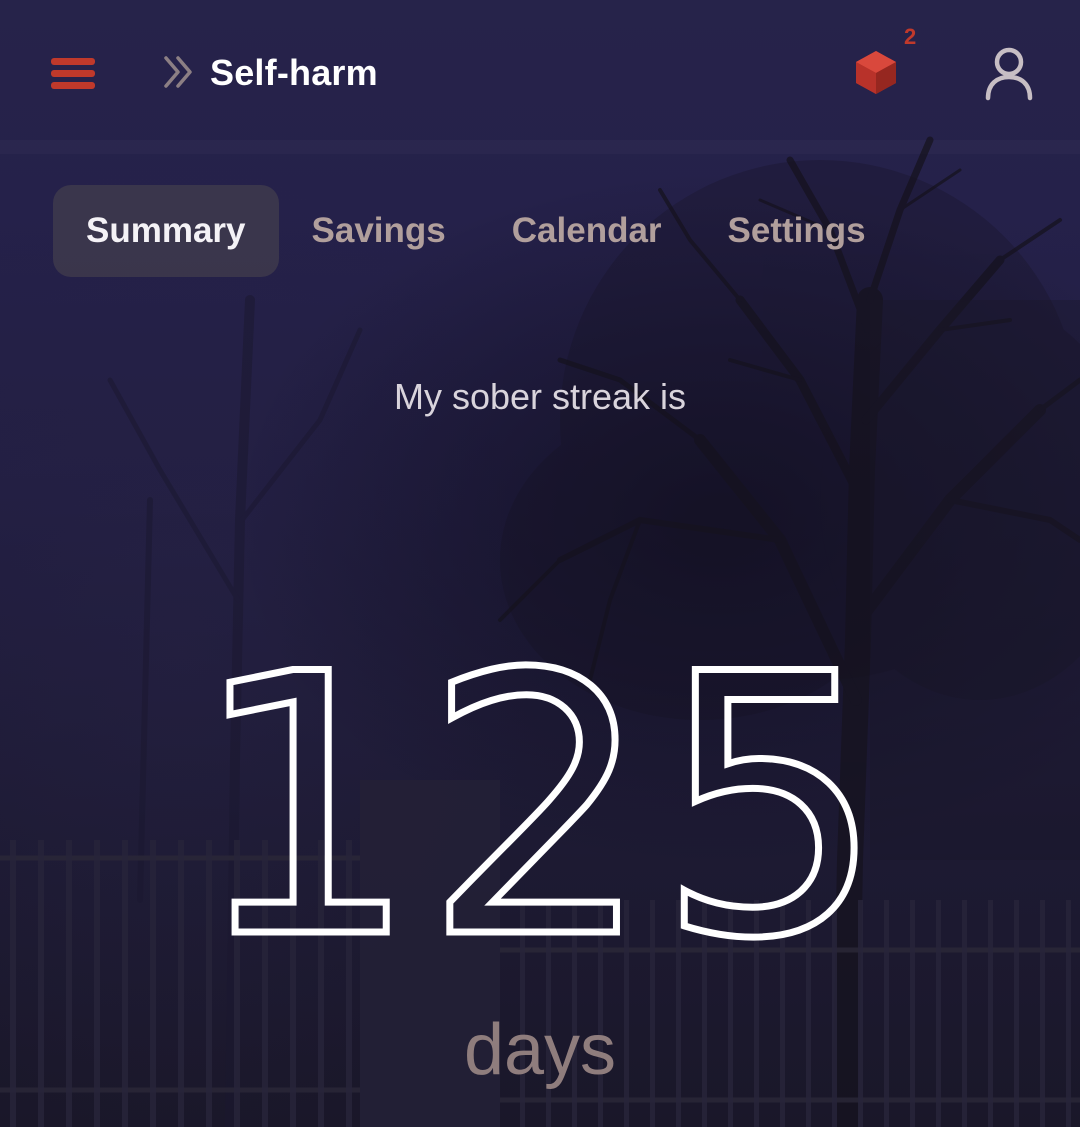 This screenshot has height=1127, width=1080. What do you see at coordinates (540, 75) in the screenshot?
I see `app-header: Self-harm 2` at bounding box center [540, 75].